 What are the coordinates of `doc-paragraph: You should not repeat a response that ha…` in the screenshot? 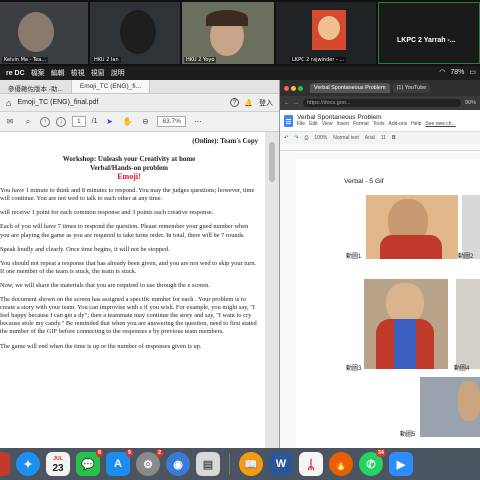 It's located at (128, 267).